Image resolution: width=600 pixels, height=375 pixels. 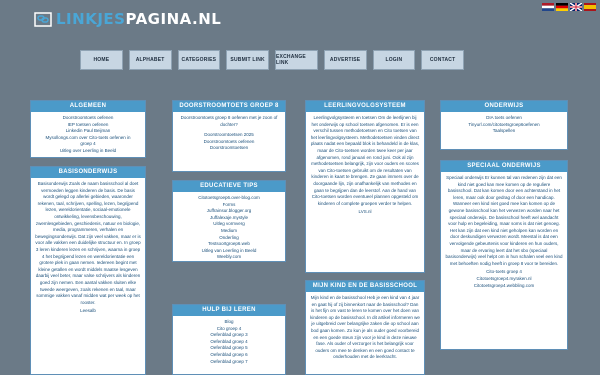 What do you see at coordinates (229, 211) in the screenshot?
I see `link-item: Juffrainsur.blogger.org` at bounding box center [229, 211].